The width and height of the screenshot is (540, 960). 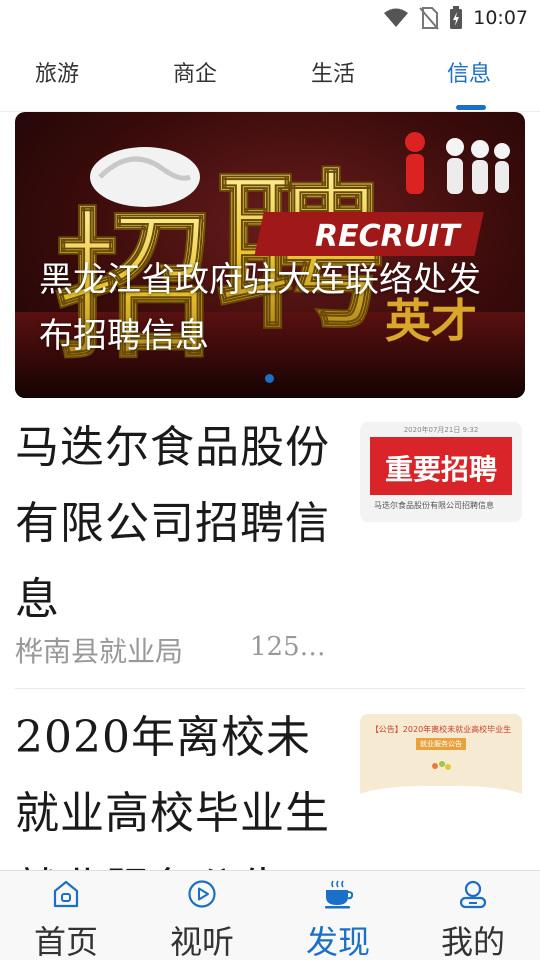 What do you see at coordinates (270, 76) in the screenshot?
I see `category-tabs: 旅游 商企 生活 信息` at bounding box center [270, 76].